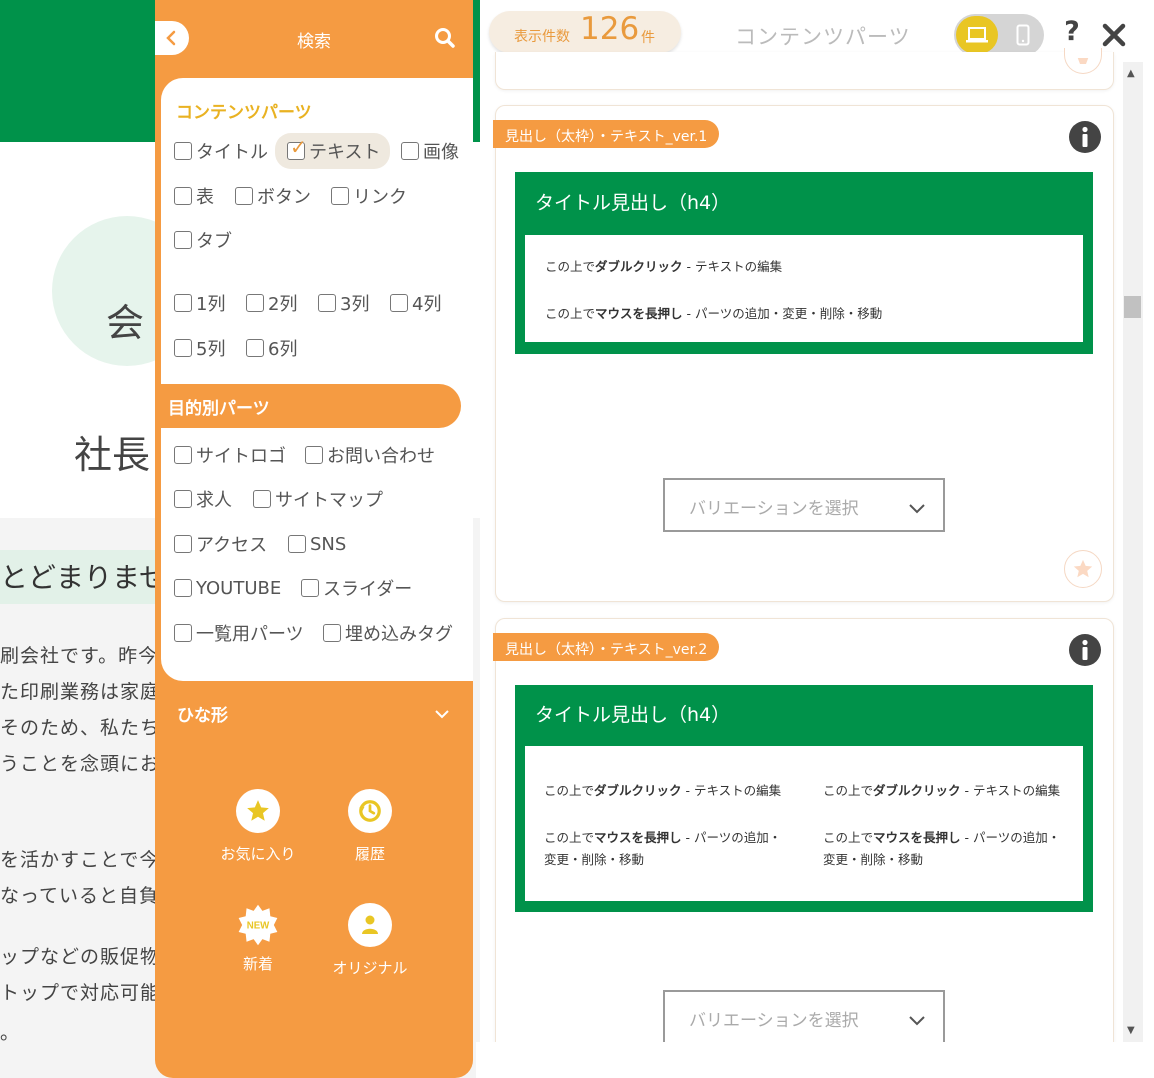 This screenshot has width=1154, height=1078. I want to click on new-items-button: NEW 新着, so click(258, 938).